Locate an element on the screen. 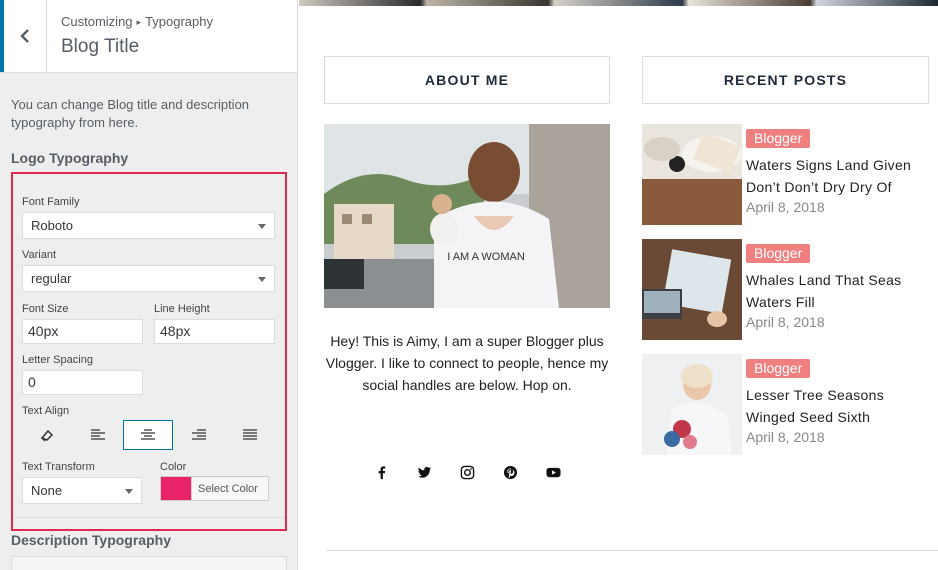  variant-select: regular is located at coordinates (148, 278).